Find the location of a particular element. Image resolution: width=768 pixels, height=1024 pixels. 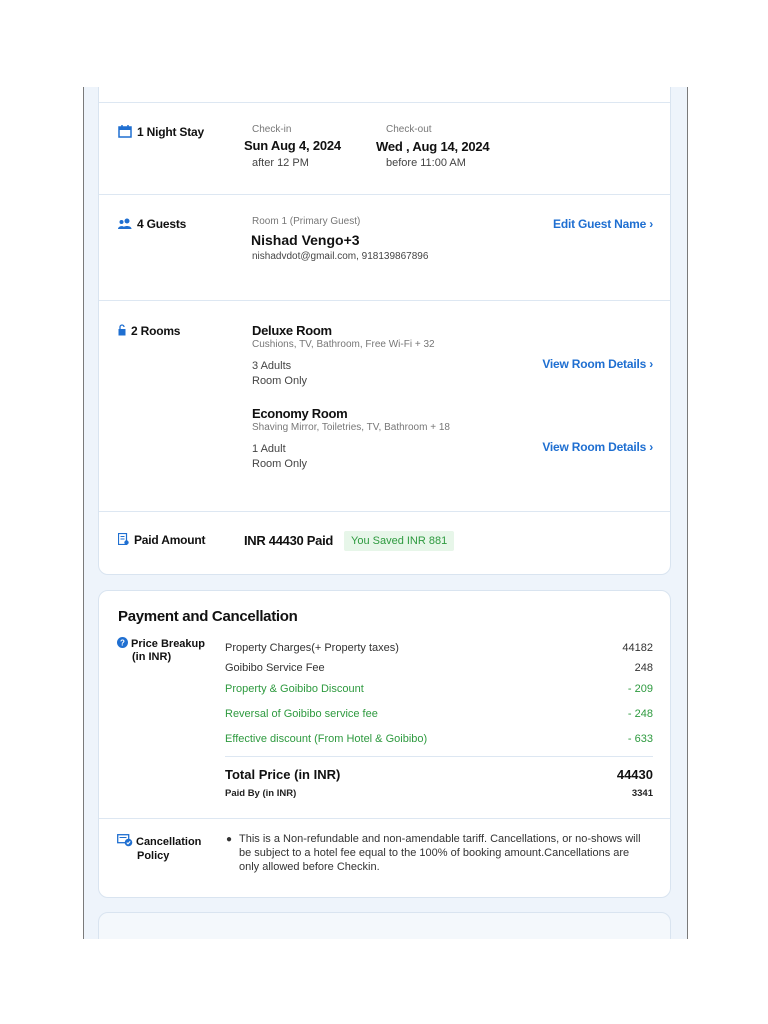

room-key-icon is located at coordinates (122, 331).